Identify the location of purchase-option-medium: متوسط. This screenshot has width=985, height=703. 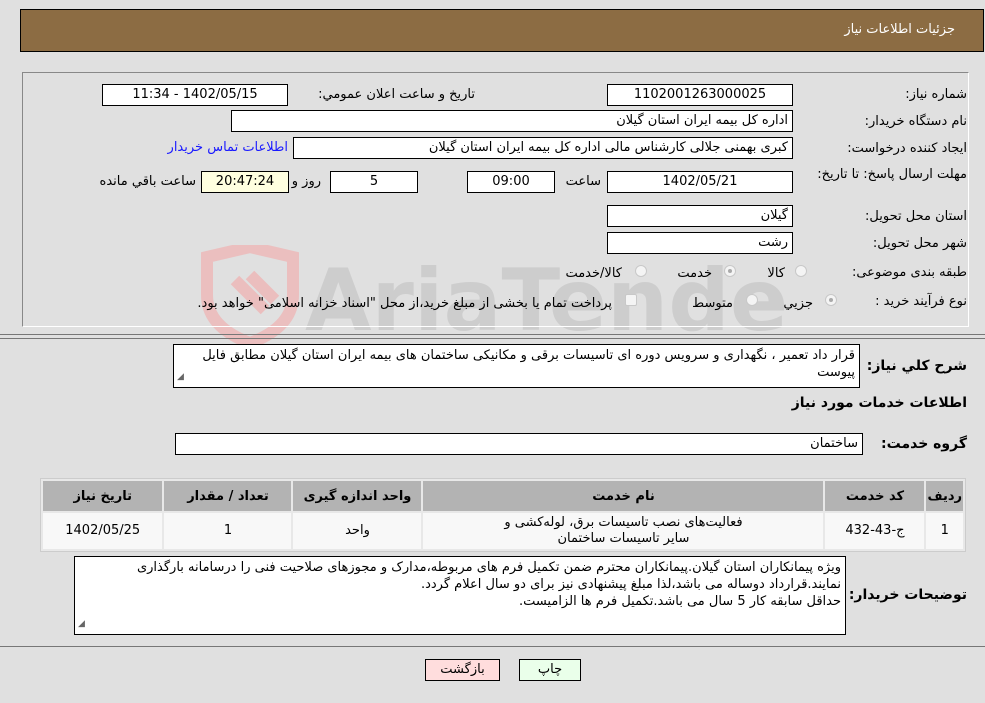
(712, 303).